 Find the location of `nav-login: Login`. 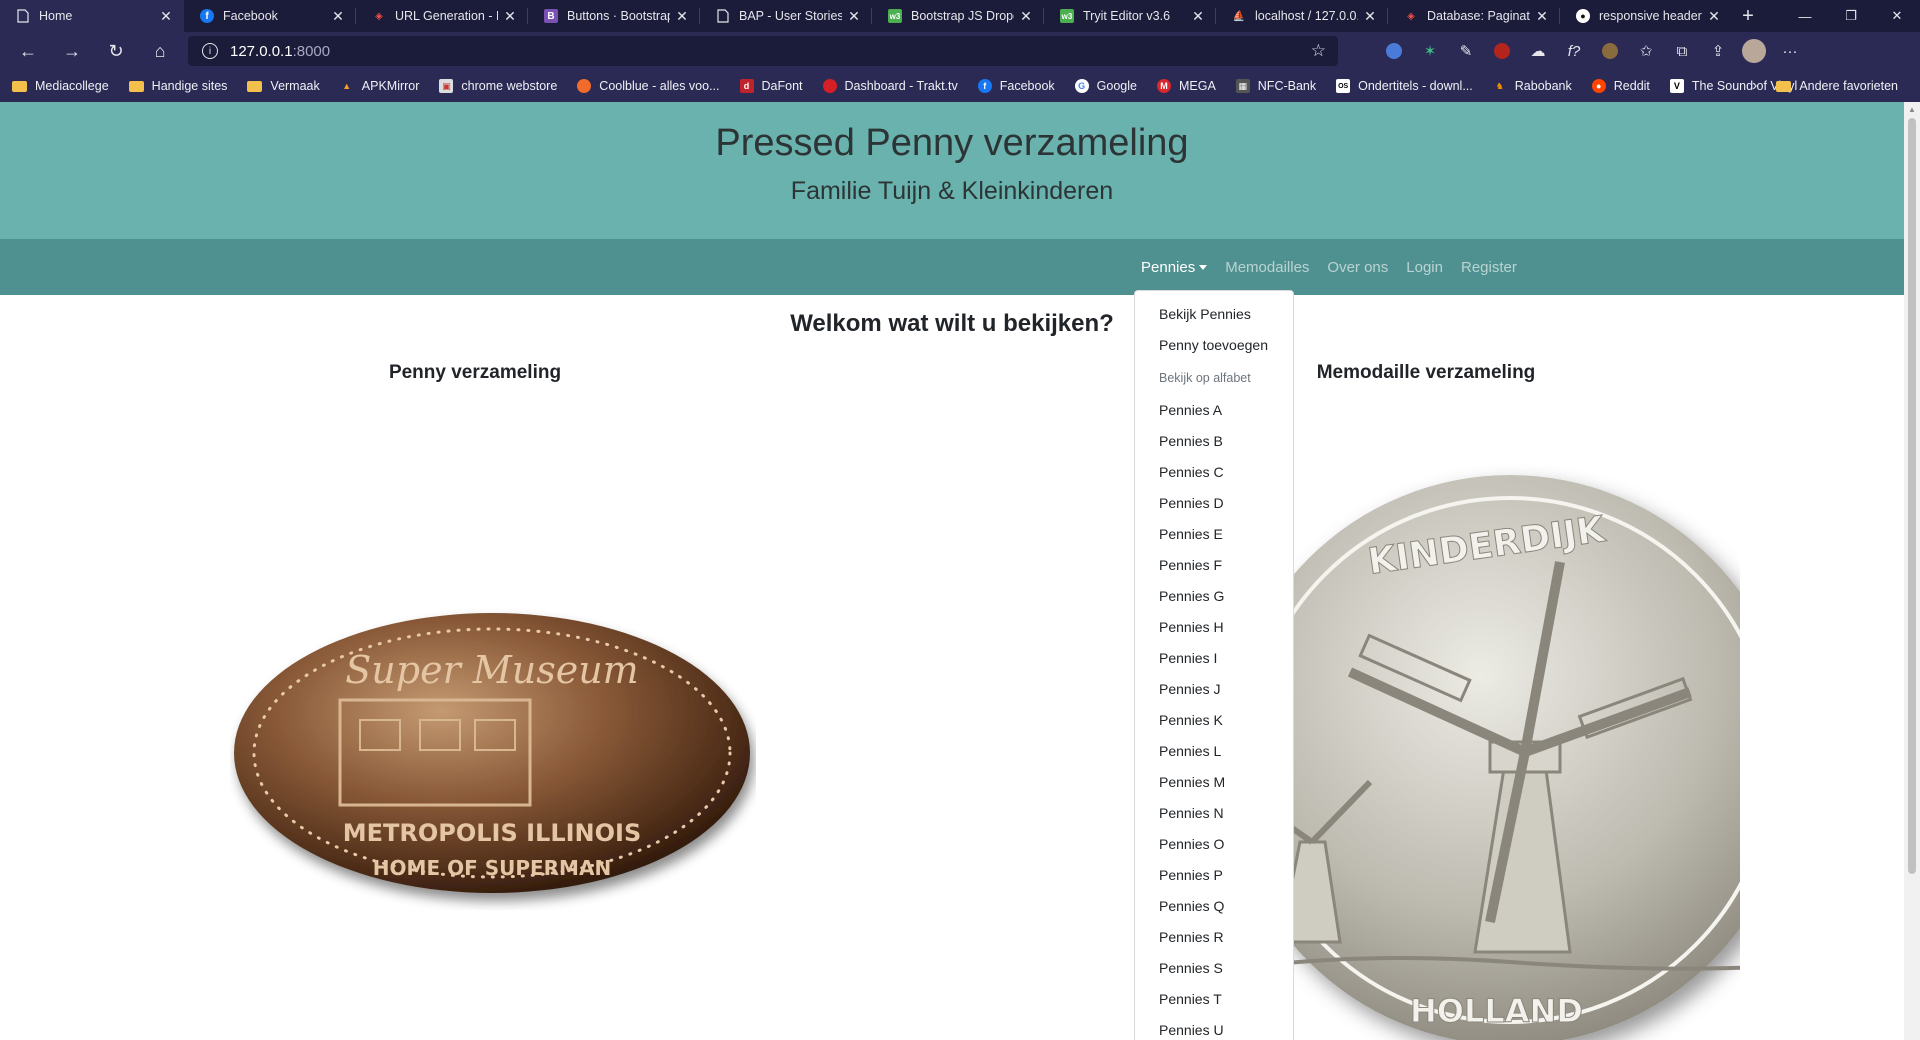

nav-login: Login is located at coordinates (1424, 267).